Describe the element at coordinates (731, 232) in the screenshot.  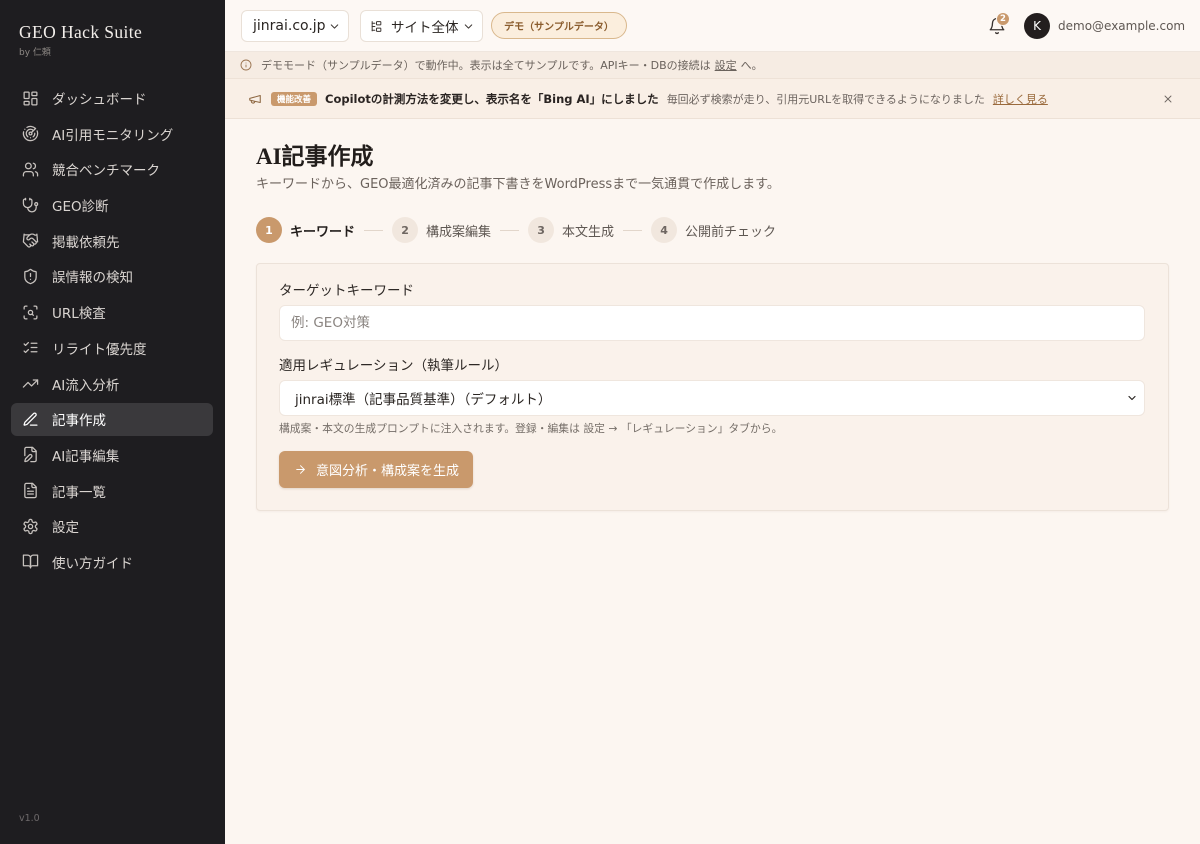
I see `step-label: 公開前チェック` at that location.